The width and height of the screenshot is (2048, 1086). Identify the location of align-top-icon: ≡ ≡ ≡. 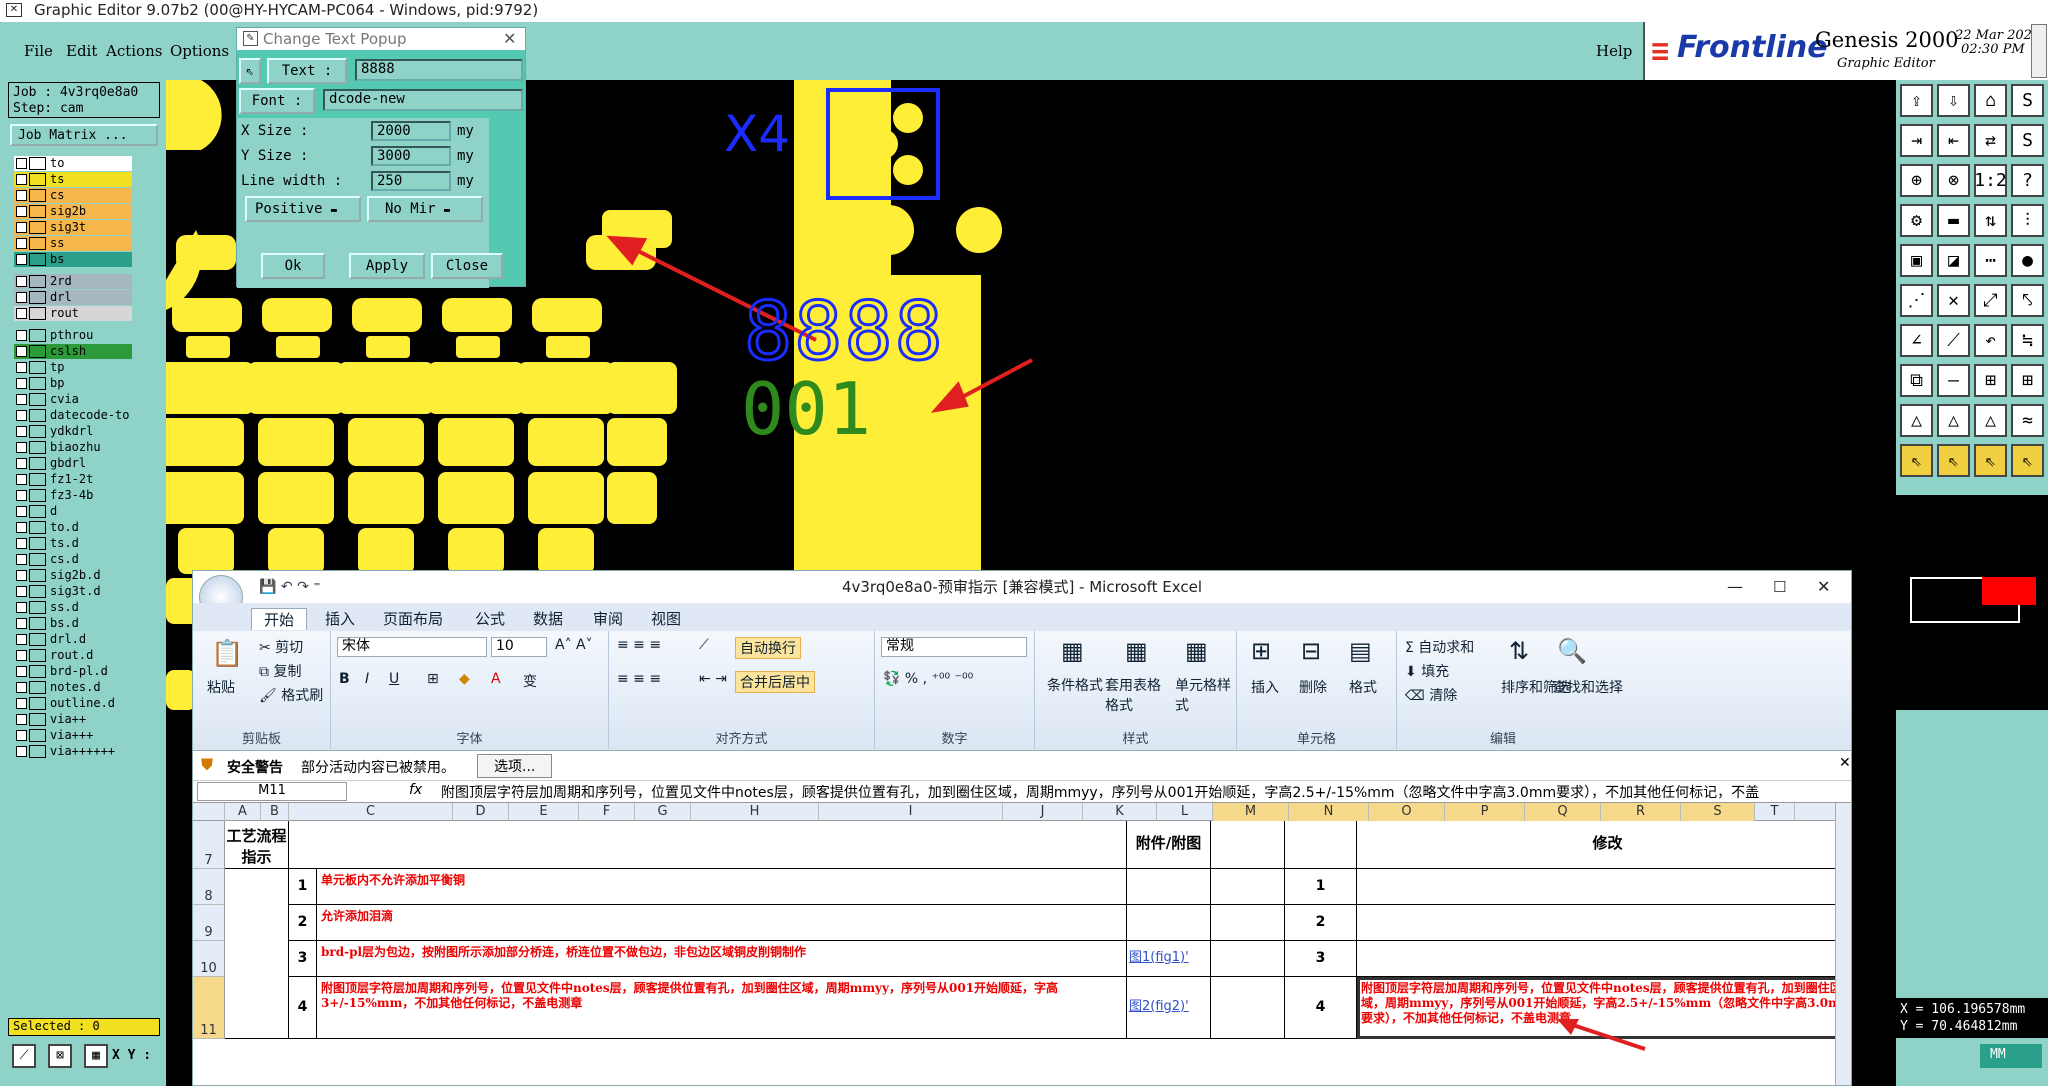
(639, 645).